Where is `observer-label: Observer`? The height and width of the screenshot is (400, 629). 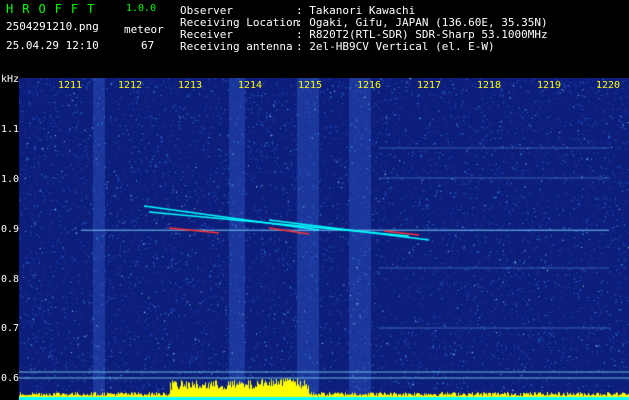 observer-label: Observer is located at coordinates (206, 10).